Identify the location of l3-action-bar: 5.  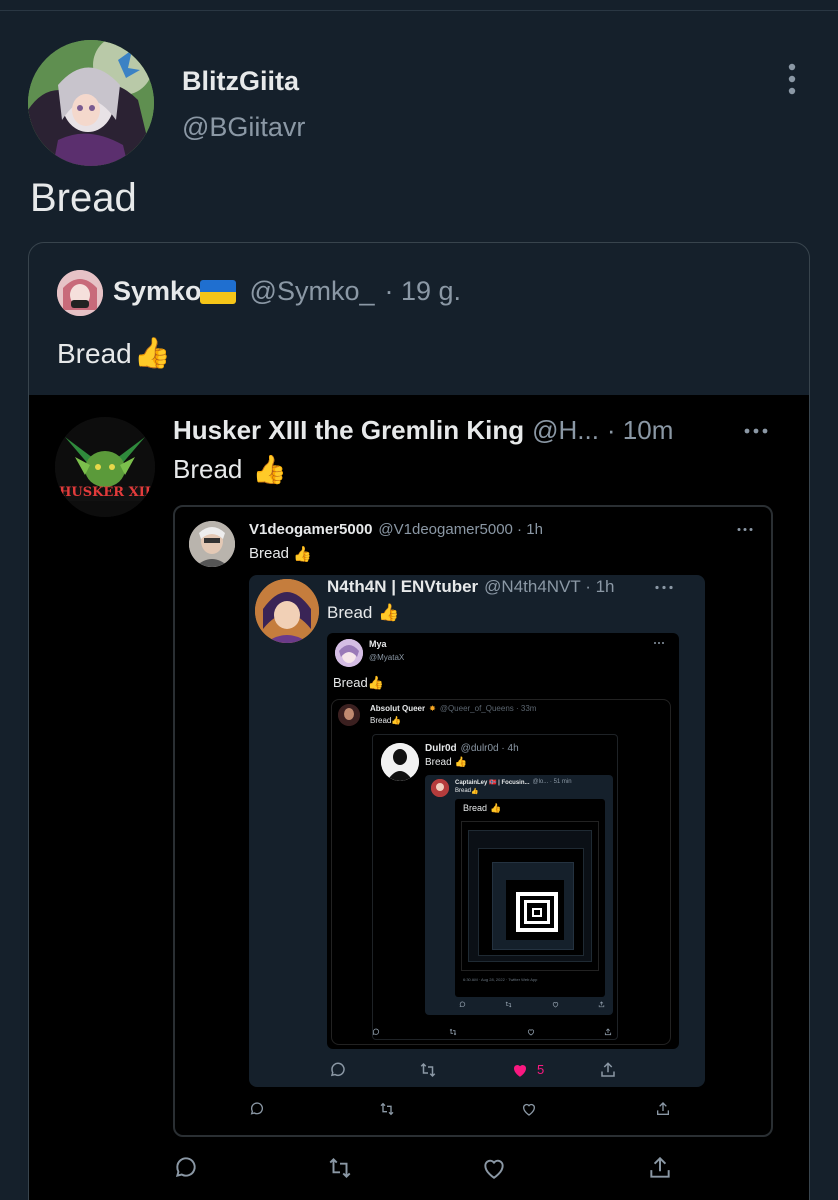
(479, 1071).